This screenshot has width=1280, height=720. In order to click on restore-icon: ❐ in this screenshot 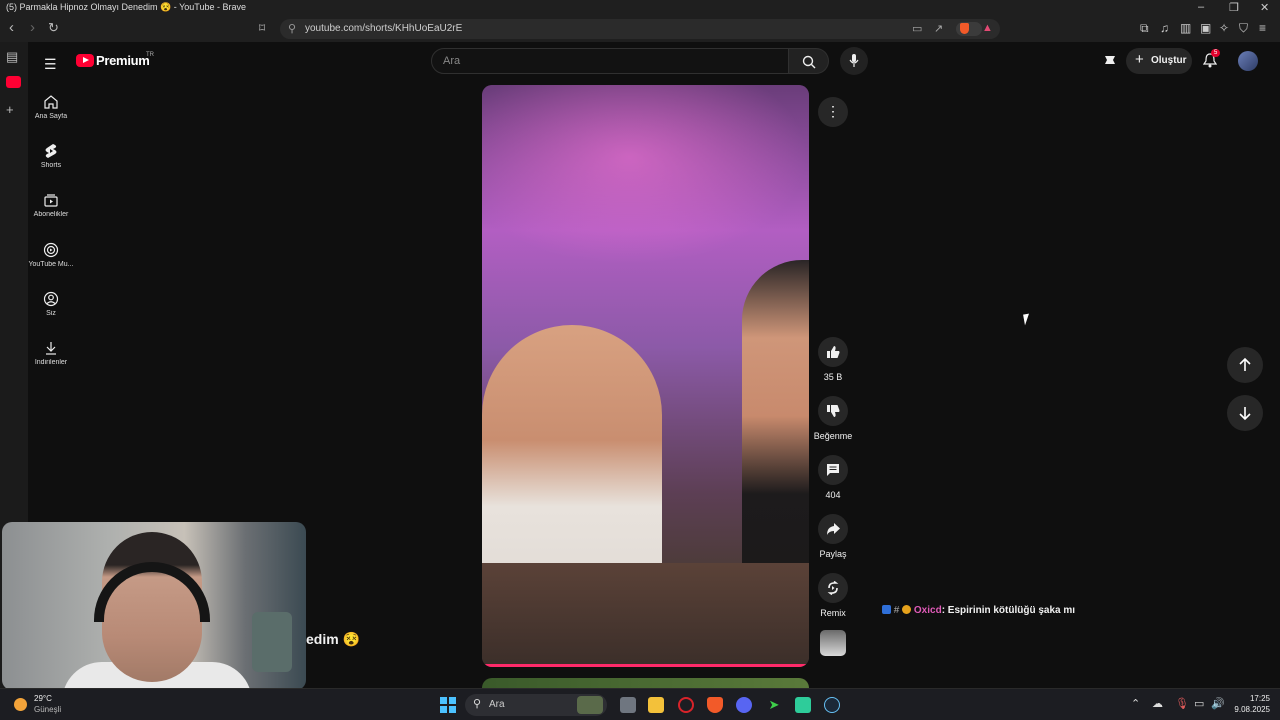, I will do `click(1234, 7)`.